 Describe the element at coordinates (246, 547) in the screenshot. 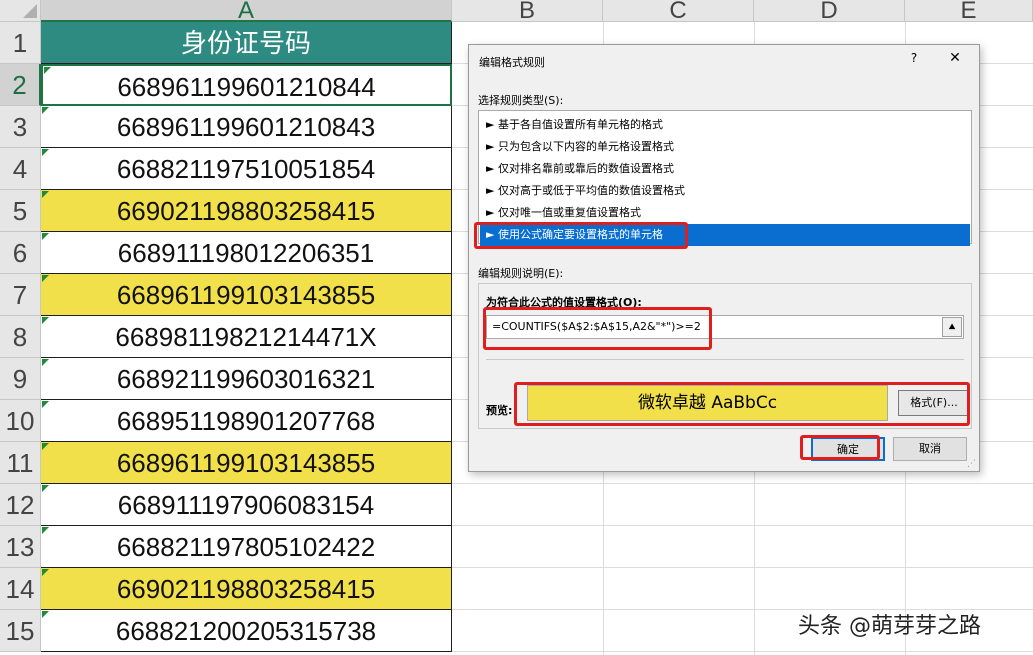

I see `table-cell: 668821197805102422` at that location.